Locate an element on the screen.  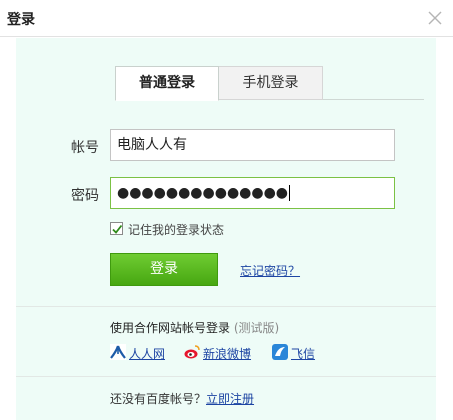
fetion-icon is located at coordinates (280, 352).